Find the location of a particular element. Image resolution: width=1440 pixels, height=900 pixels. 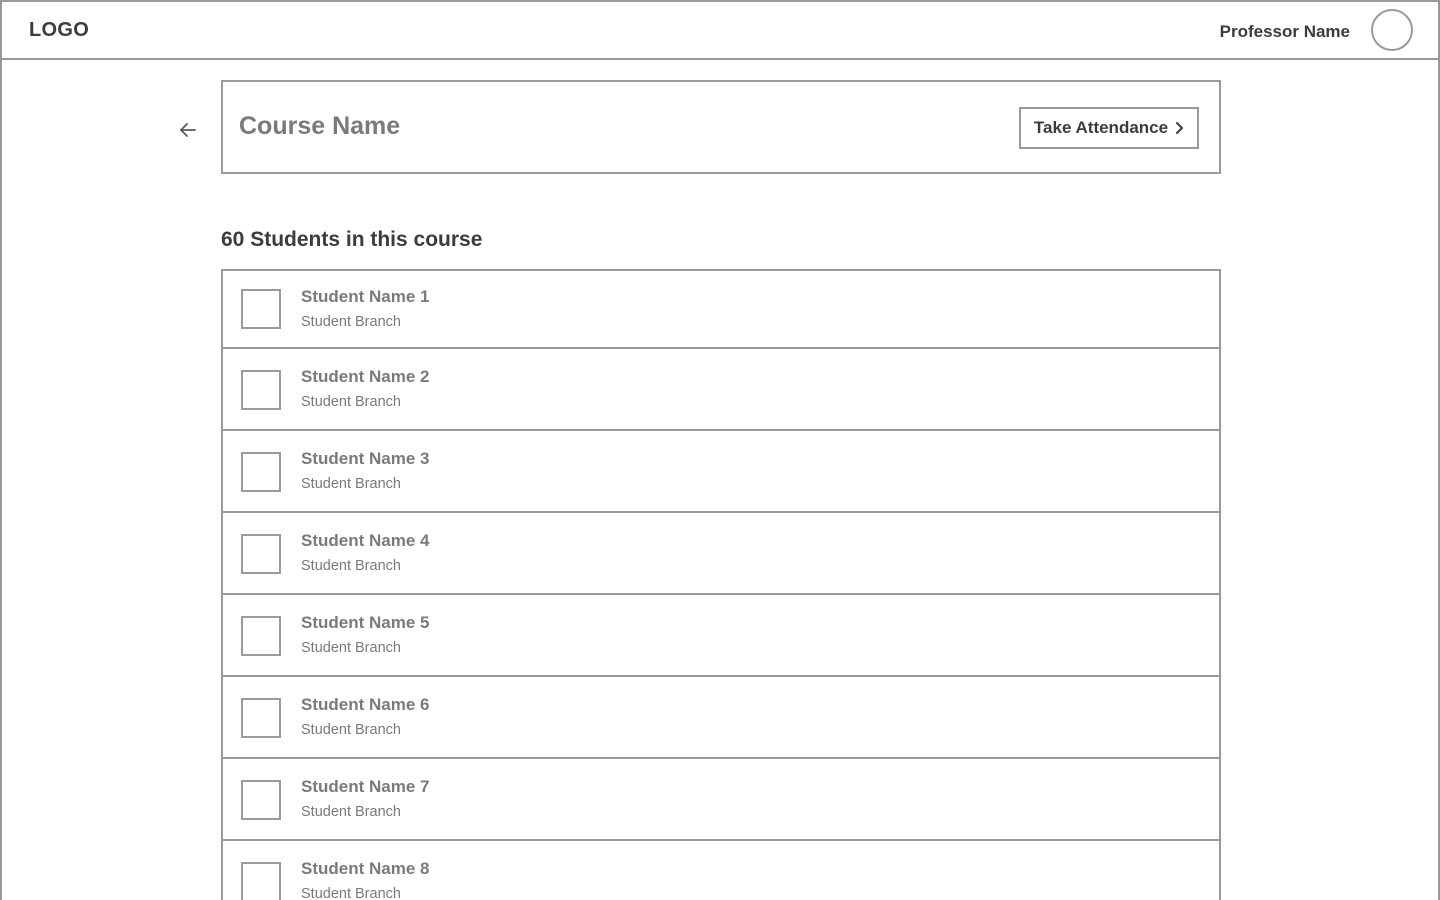

student-name: Student Name 5 is located at coordinates (365, 622).